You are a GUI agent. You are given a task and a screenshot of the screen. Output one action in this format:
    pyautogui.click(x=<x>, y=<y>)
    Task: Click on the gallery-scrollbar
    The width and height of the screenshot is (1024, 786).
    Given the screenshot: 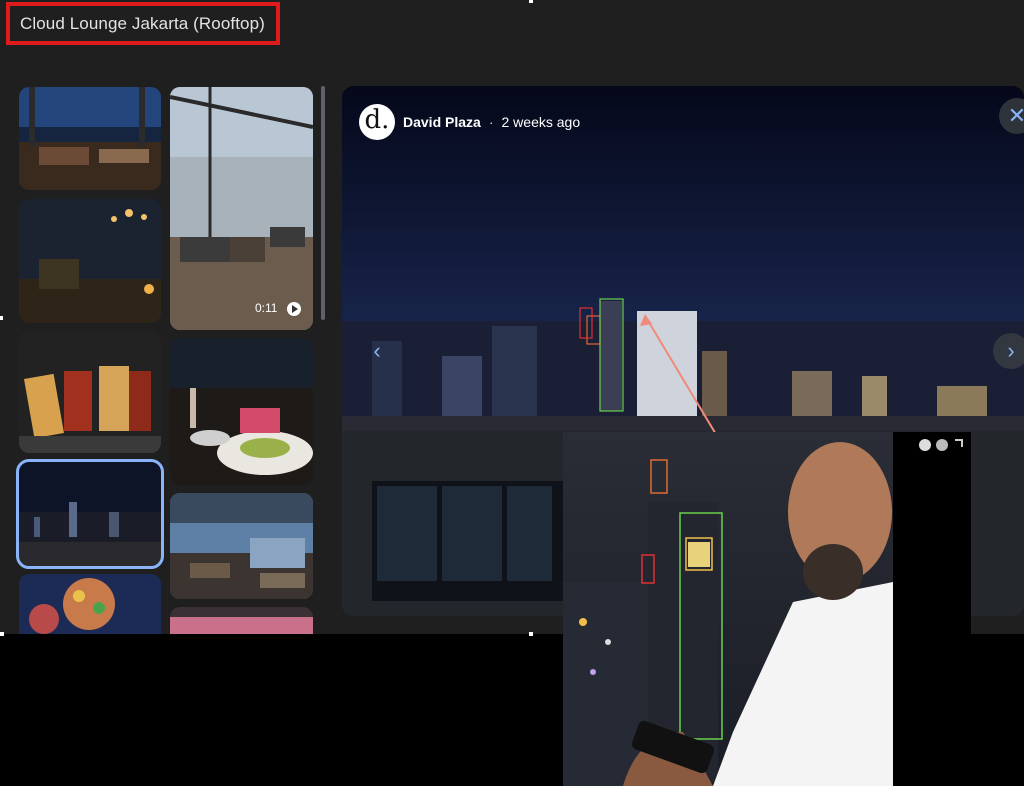 What is the action you would take?
    pyautogui.click(x=323, y=203)
    